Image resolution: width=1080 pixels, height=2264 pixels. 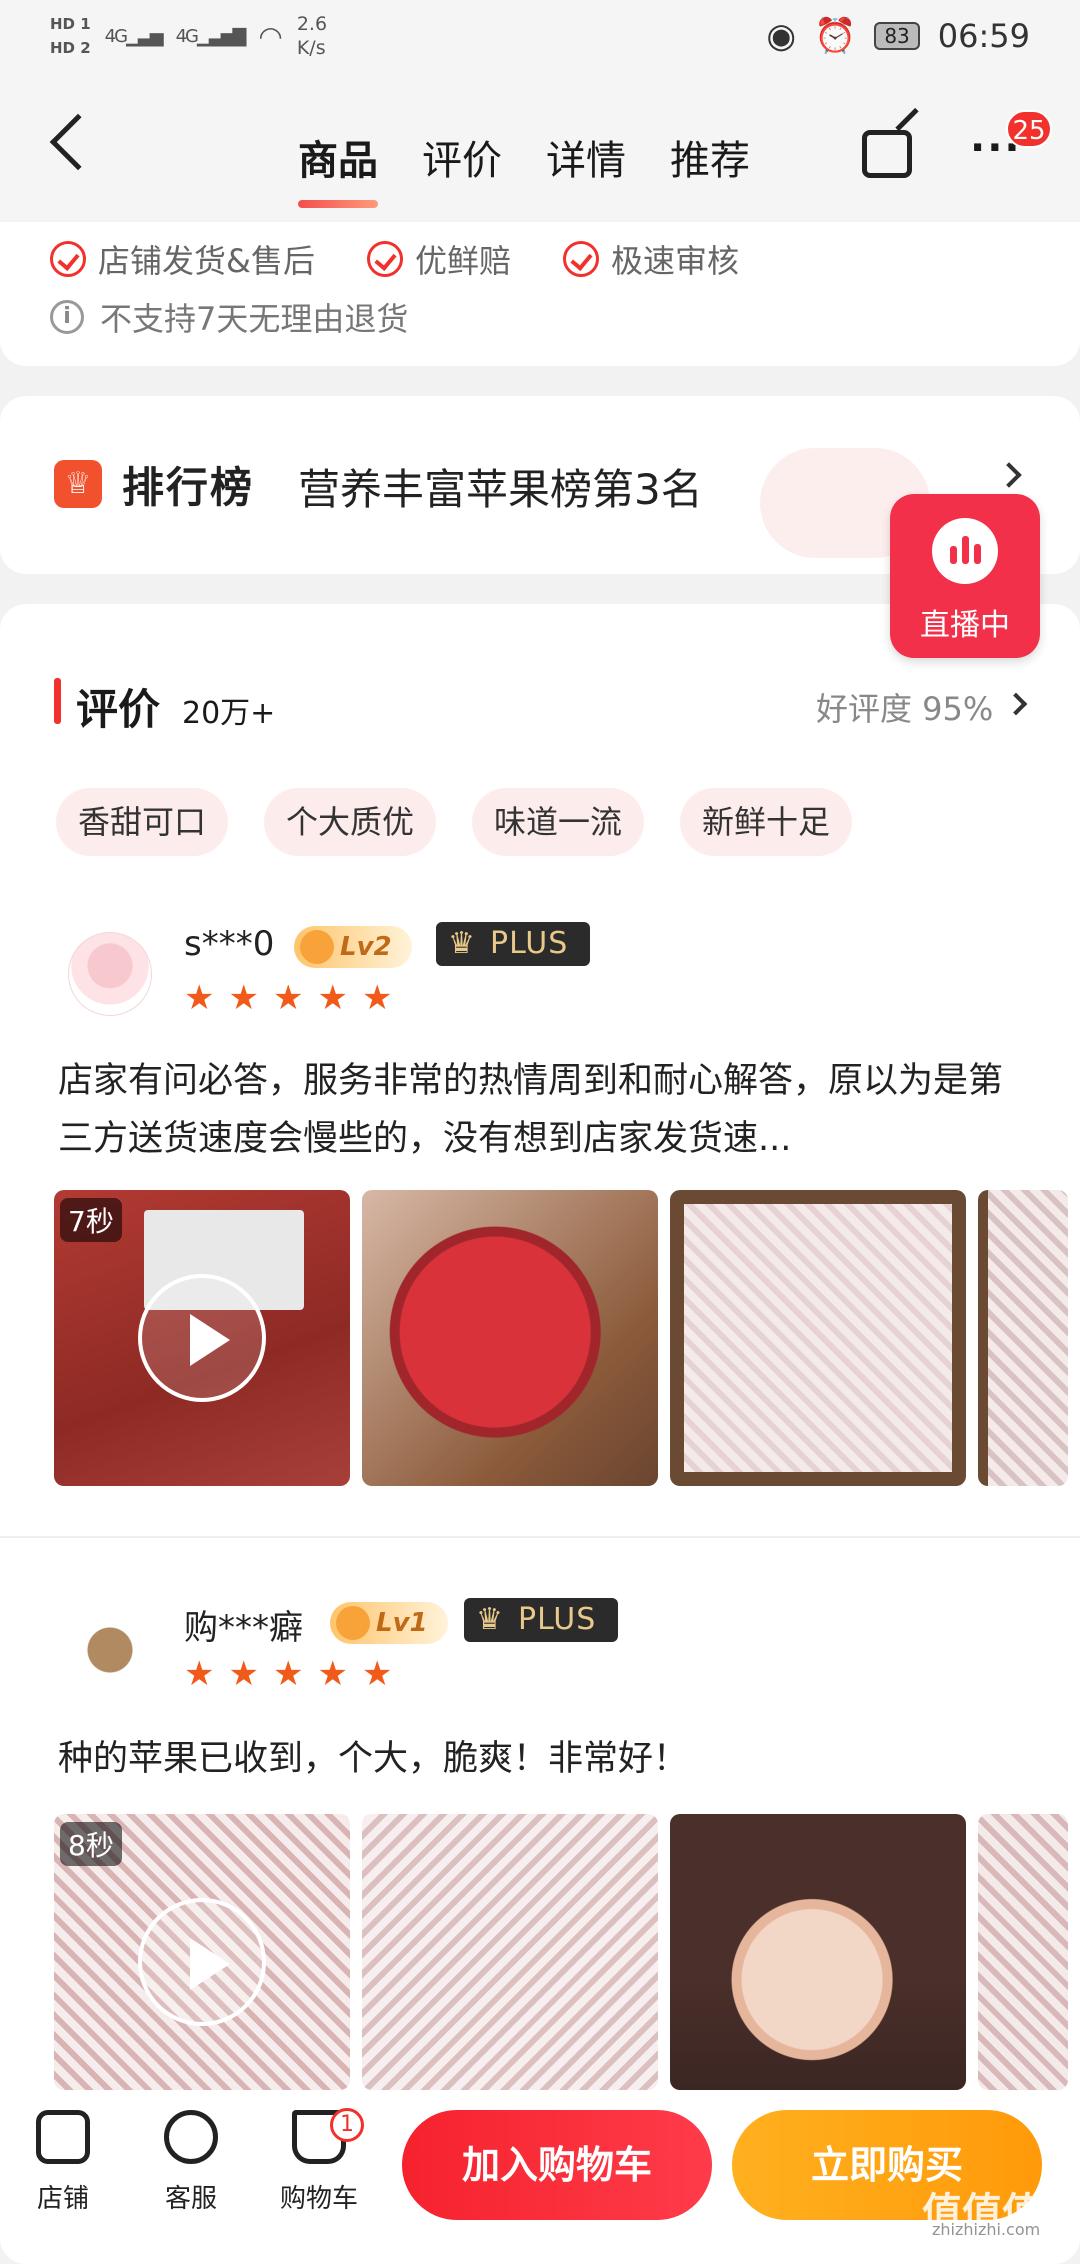 I want to click on review-photo-single-apple, so click(x=818, y=1952).